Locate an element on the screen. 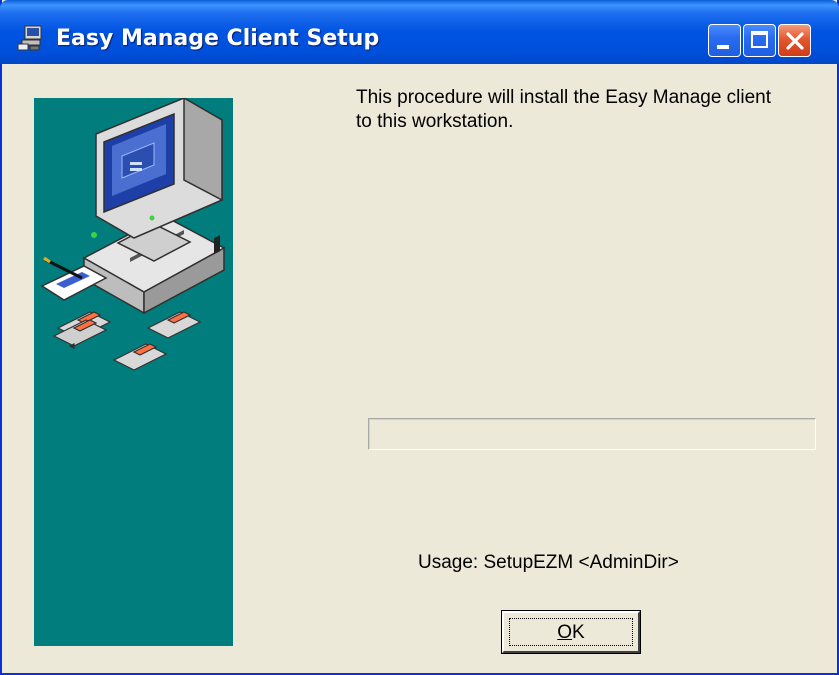 The image size is (839, 675). maximize-icon is located at coordinates (759, 39).